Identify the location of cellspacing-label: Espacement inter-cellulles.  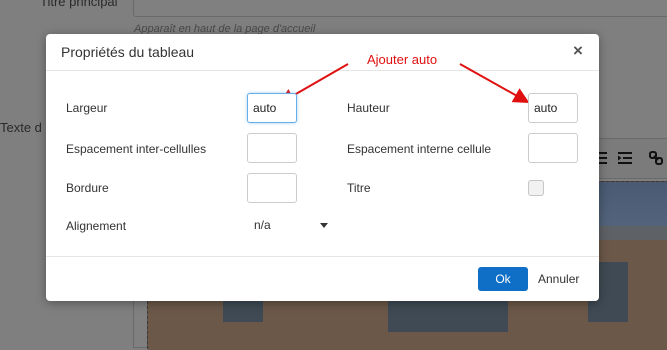
(136, 149).